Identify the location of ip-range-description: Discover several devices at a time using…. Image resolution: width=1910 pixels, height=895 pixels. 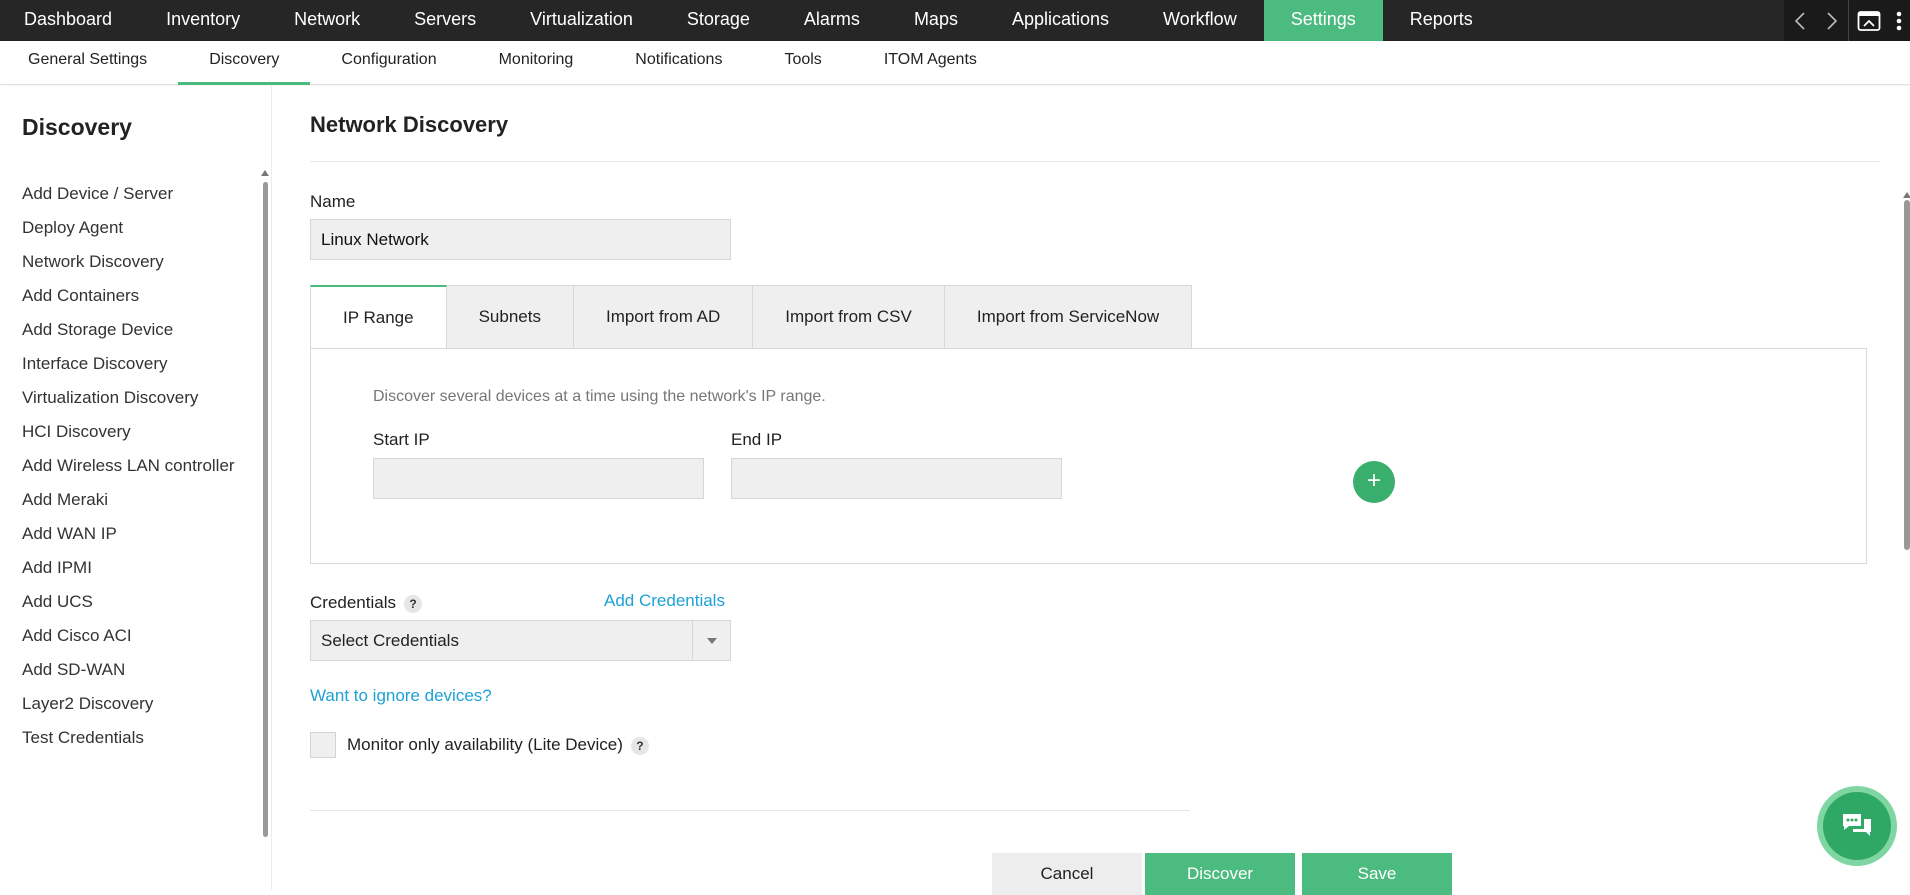
(599, 396).